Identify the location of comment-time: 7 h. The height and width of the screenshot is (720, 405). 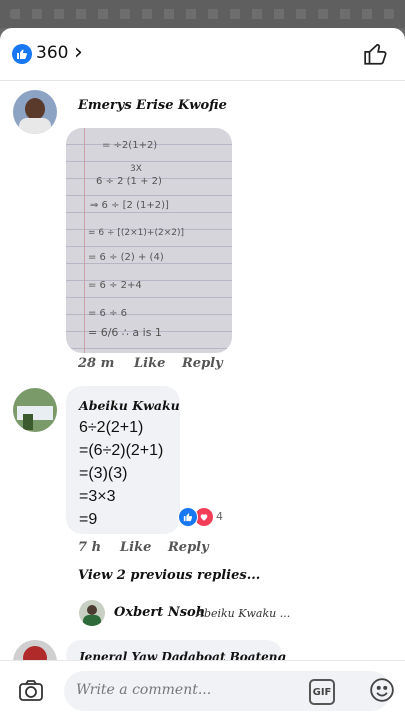
(90, 547).